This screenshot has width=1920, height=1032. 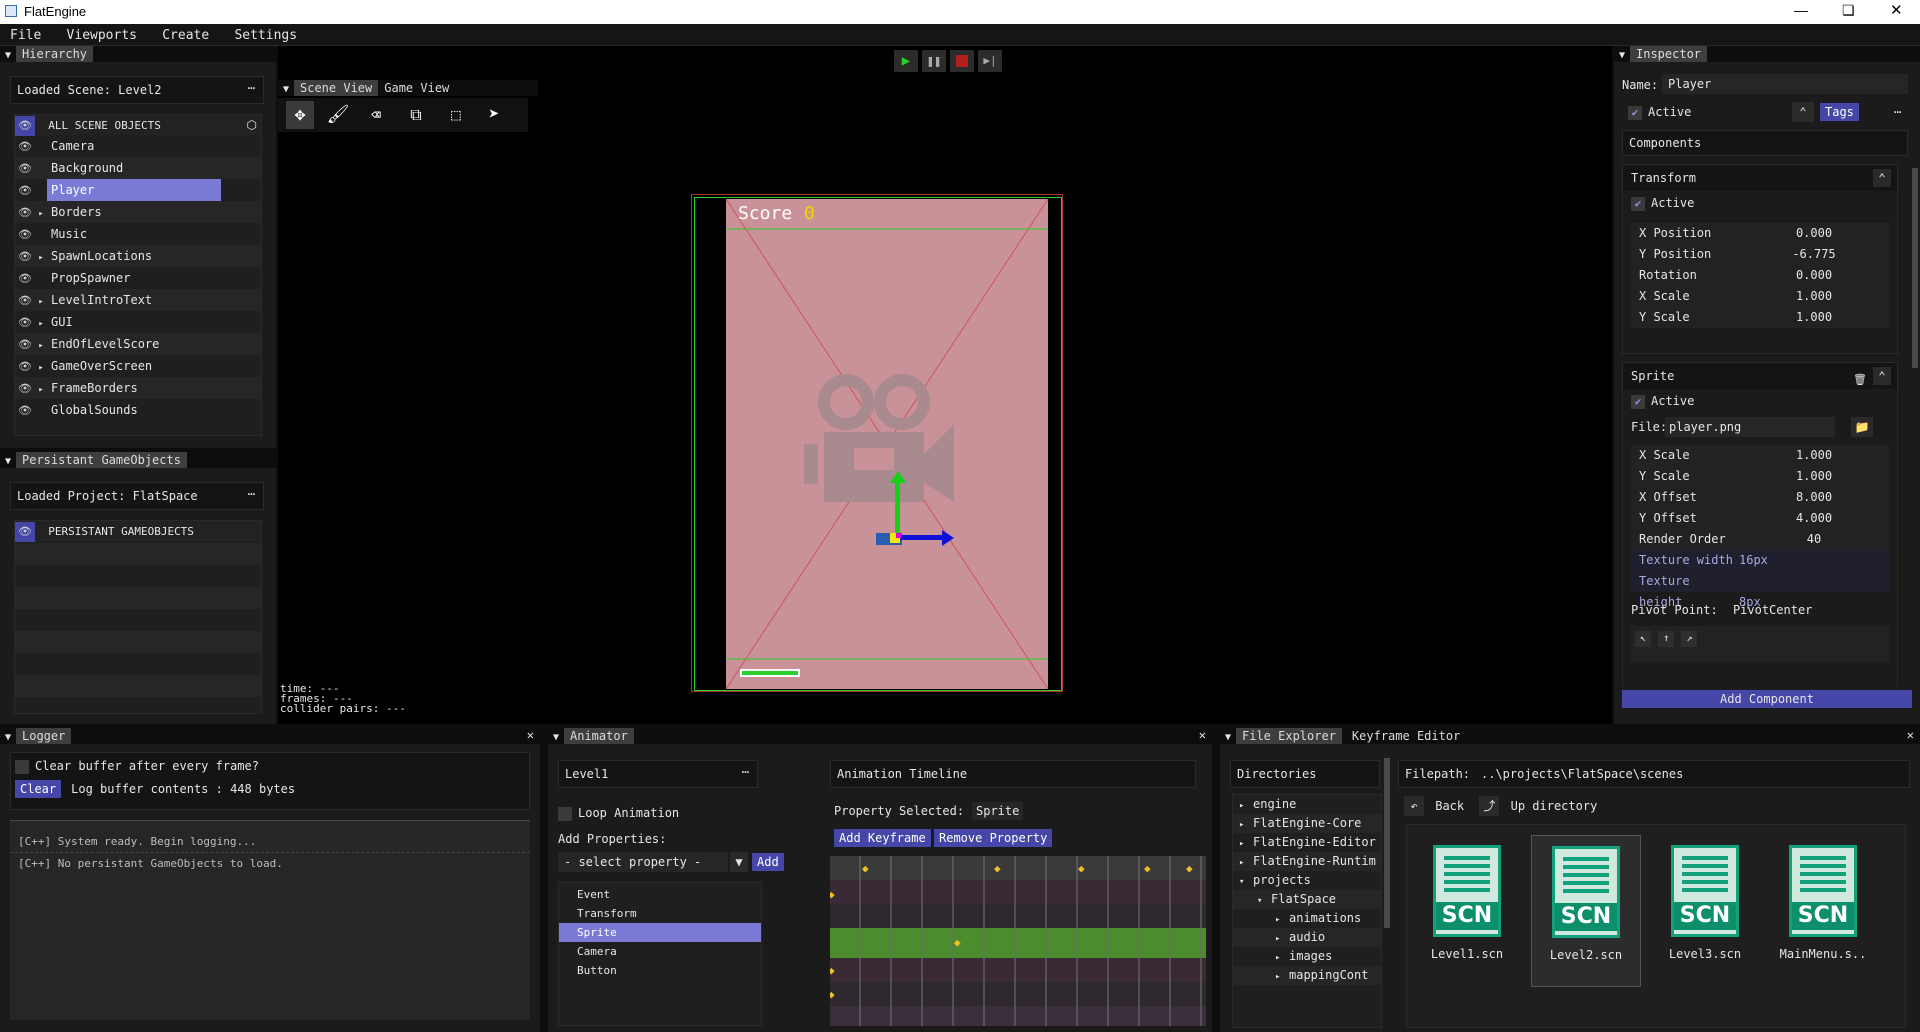 What do you see at coordinates (990, 61) in the screenshot?
I see `step-button: ▶|` at bounding box center [990, 61].